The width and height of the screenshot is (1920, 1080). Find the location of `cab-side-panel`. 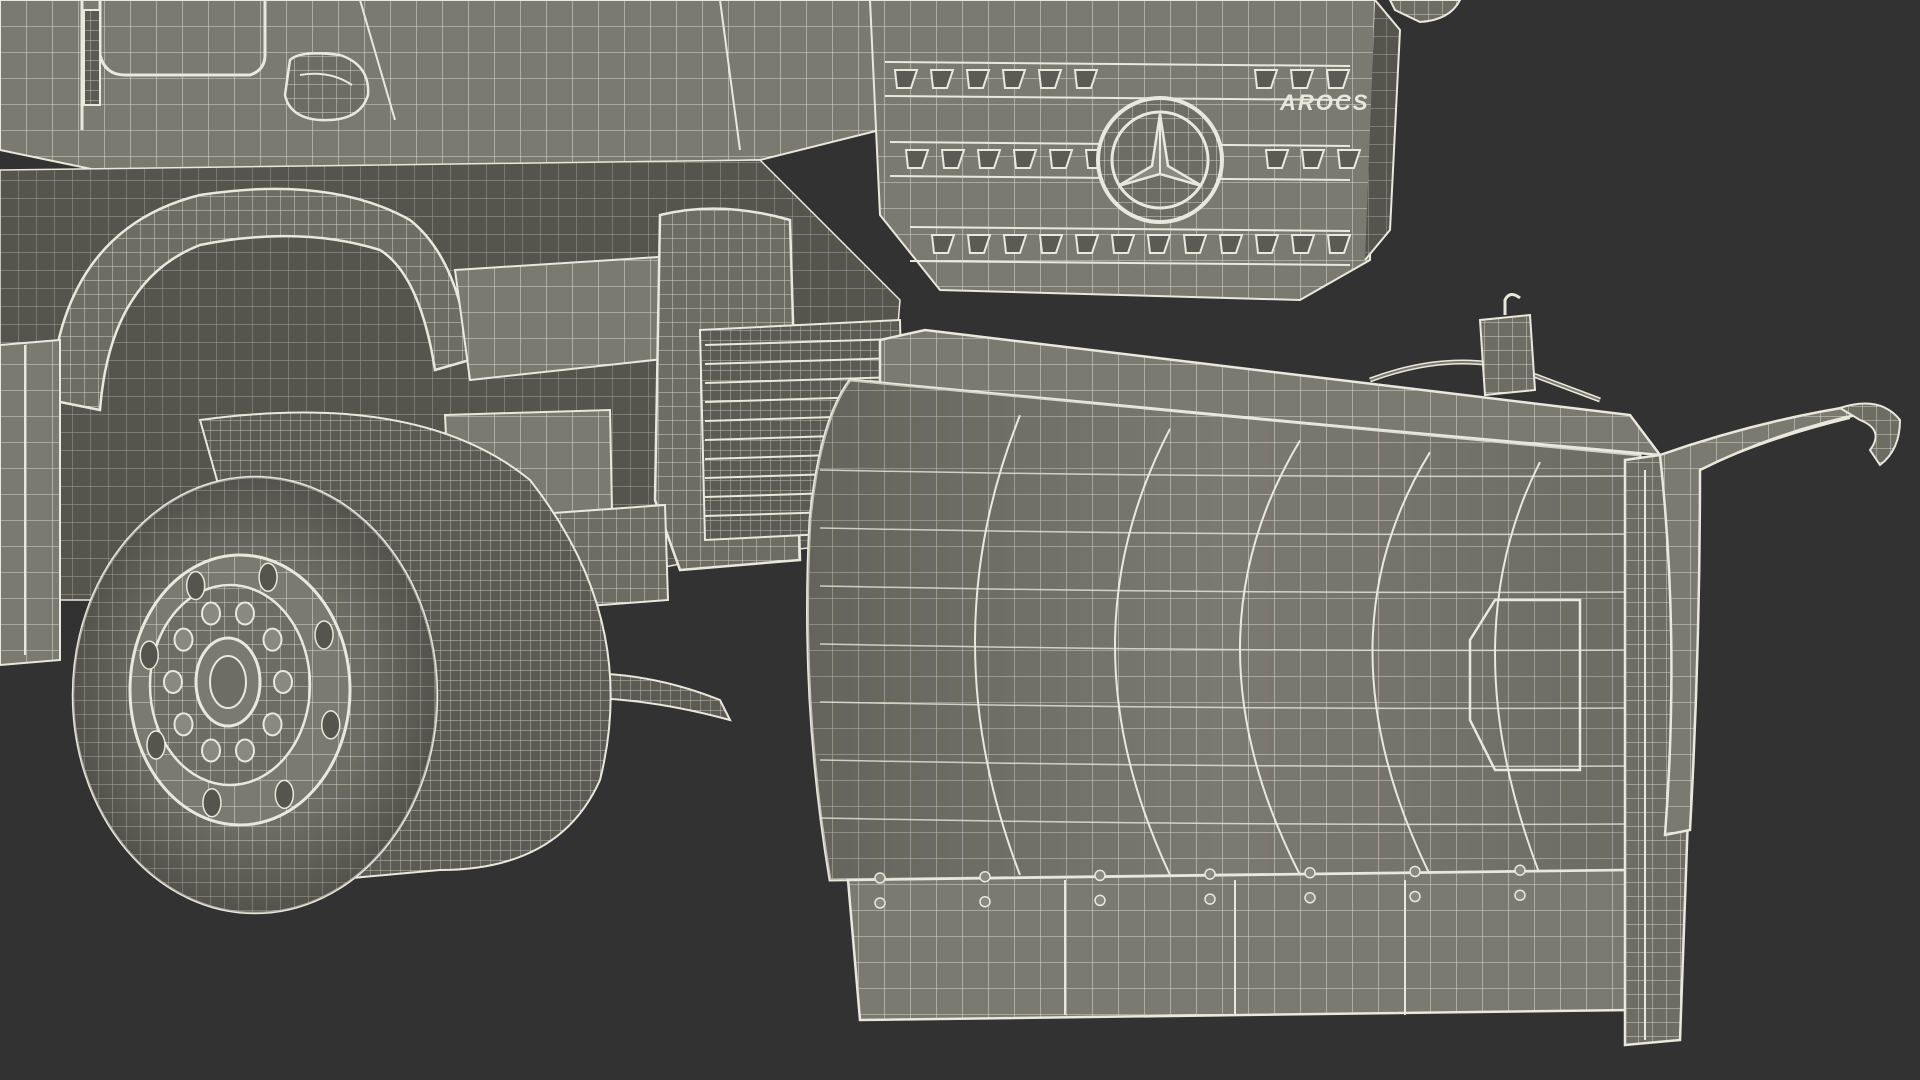

cab-side-panel is located at coordinates (441, 88).